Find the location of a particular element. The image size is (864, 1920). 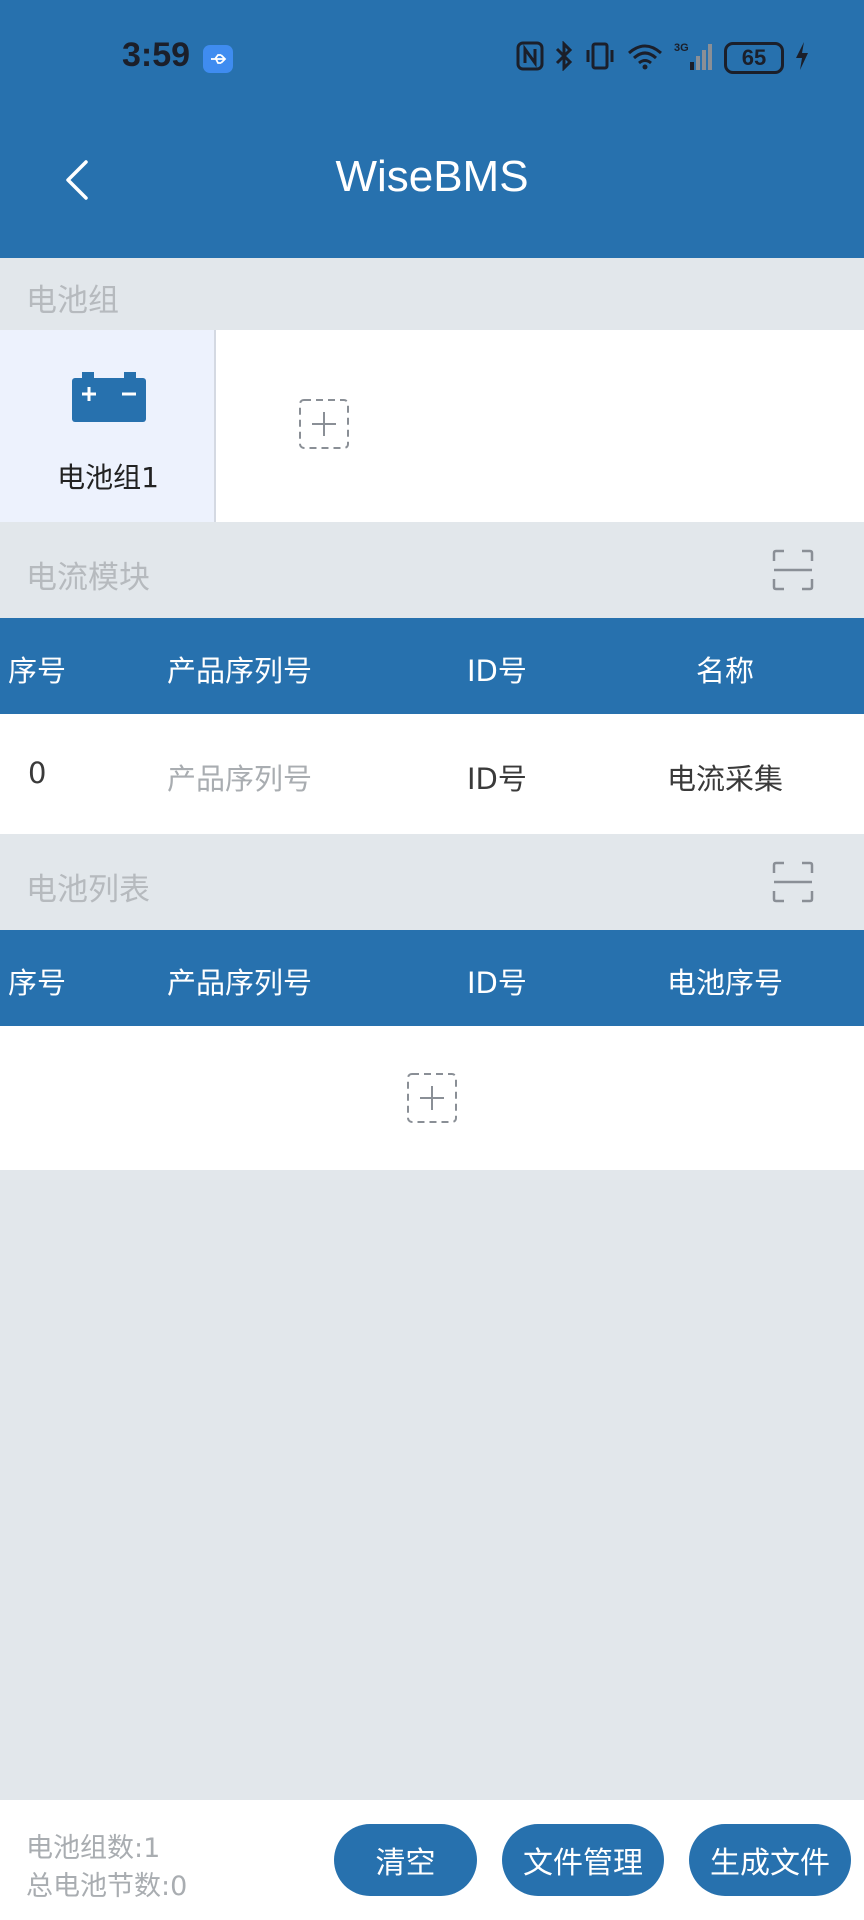

status-icons: 3G 65 is located at coordinates (663, 58).